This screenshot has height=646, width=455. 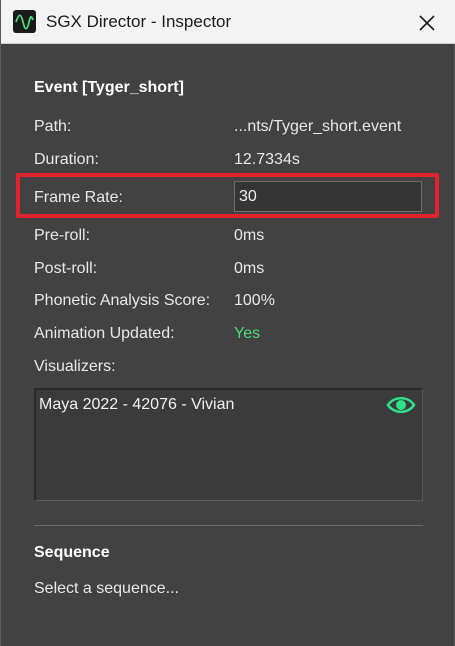 I want to click on visualizer-item: Maya 2022 - 42076 - Vivian, so click(x=136, y=405).